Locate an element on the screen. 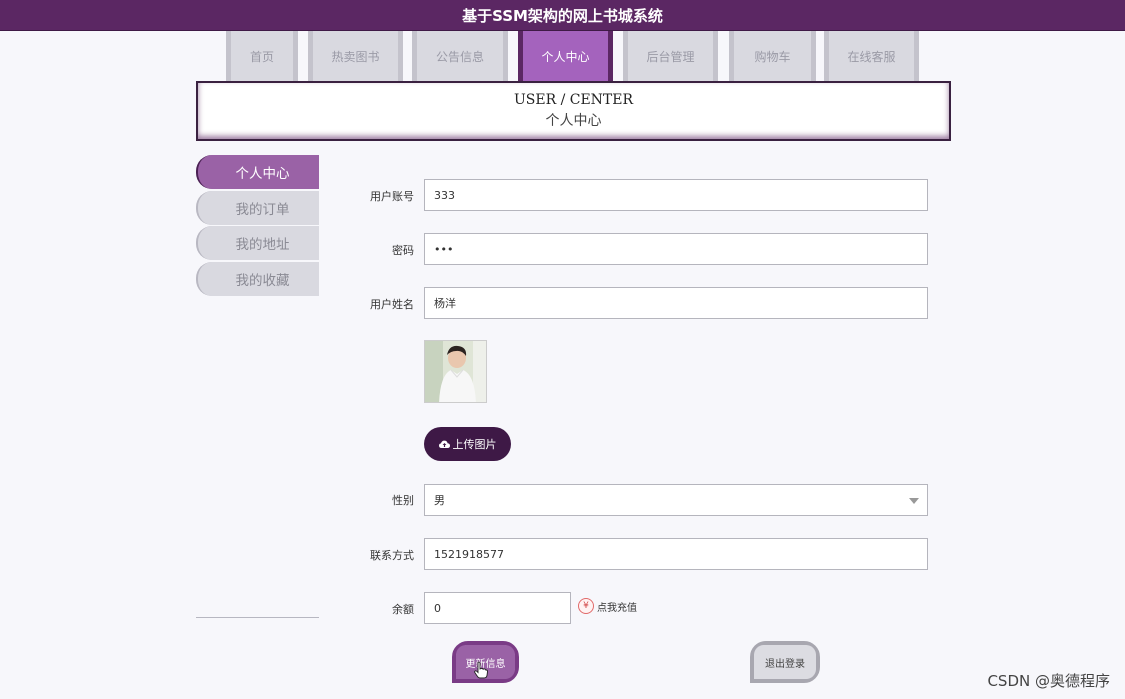 This screenshot has height=699, width=1125. balance-value: 0 is located at coordinates (437, 608).